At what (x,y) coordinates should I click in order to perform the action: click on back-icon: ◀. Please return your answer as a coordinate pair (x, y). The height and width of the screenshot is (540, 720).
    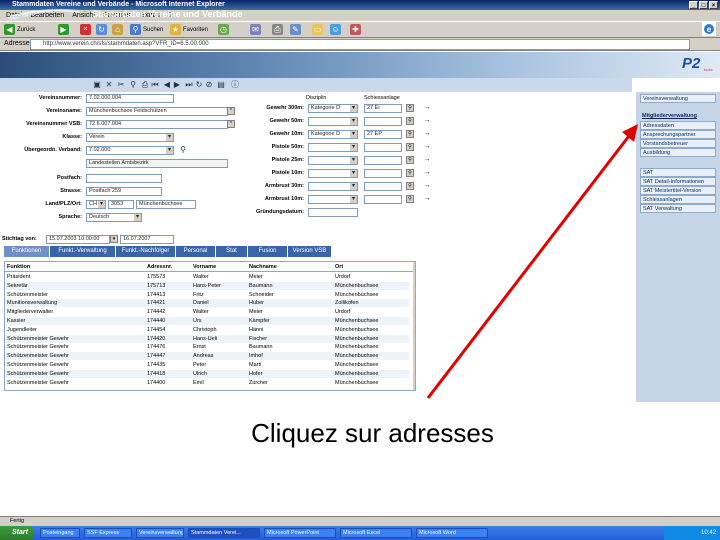
    Looking at the image, I should click on (9, 29).